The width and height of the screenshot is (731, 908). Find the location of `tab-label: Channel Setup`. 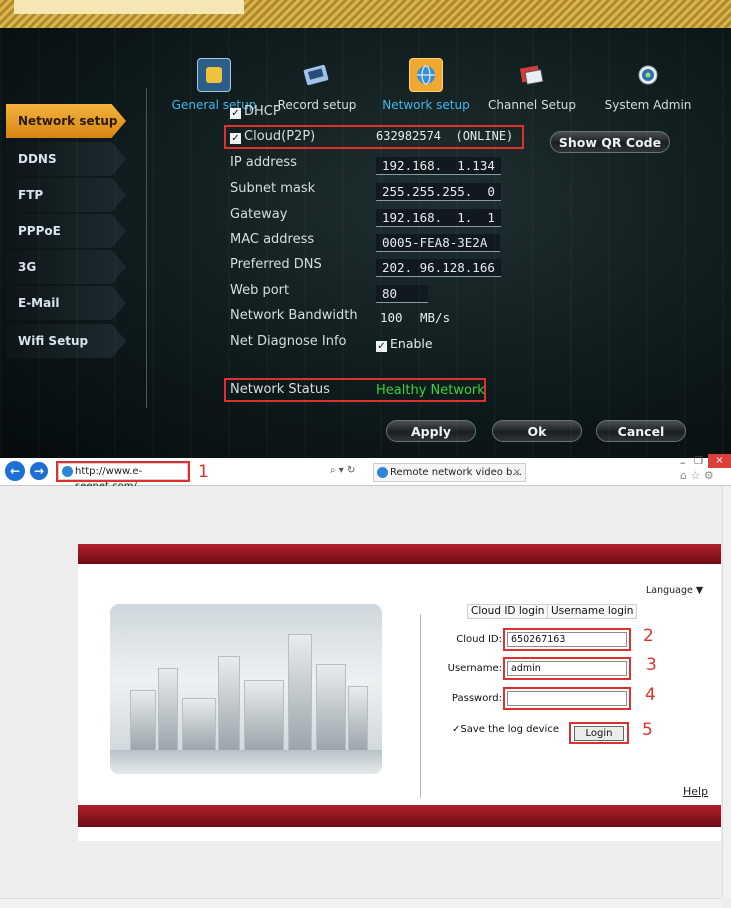

tab-label: Channel Setup is located at coordinates (531, 105).